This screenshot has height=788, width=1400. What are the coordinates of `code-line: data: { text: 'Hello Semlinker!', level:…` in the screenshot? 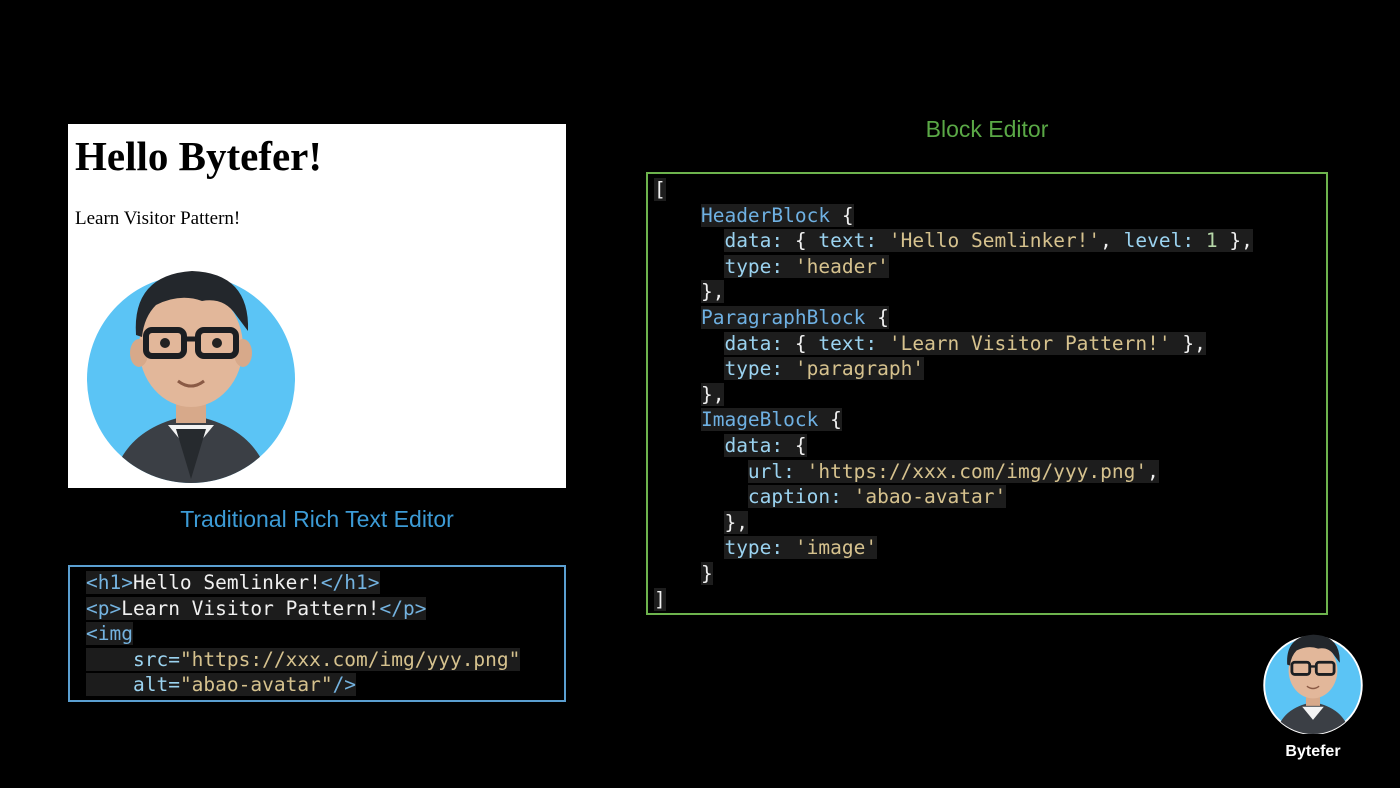 It's located at (988, 241).